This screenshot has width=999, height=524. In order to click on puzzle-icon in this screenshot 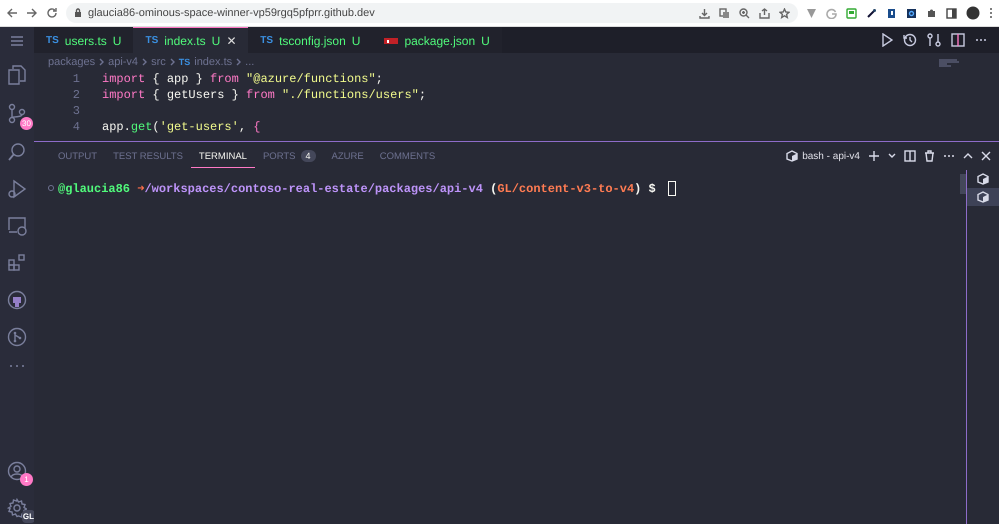, I will do `click(931, 13)`.